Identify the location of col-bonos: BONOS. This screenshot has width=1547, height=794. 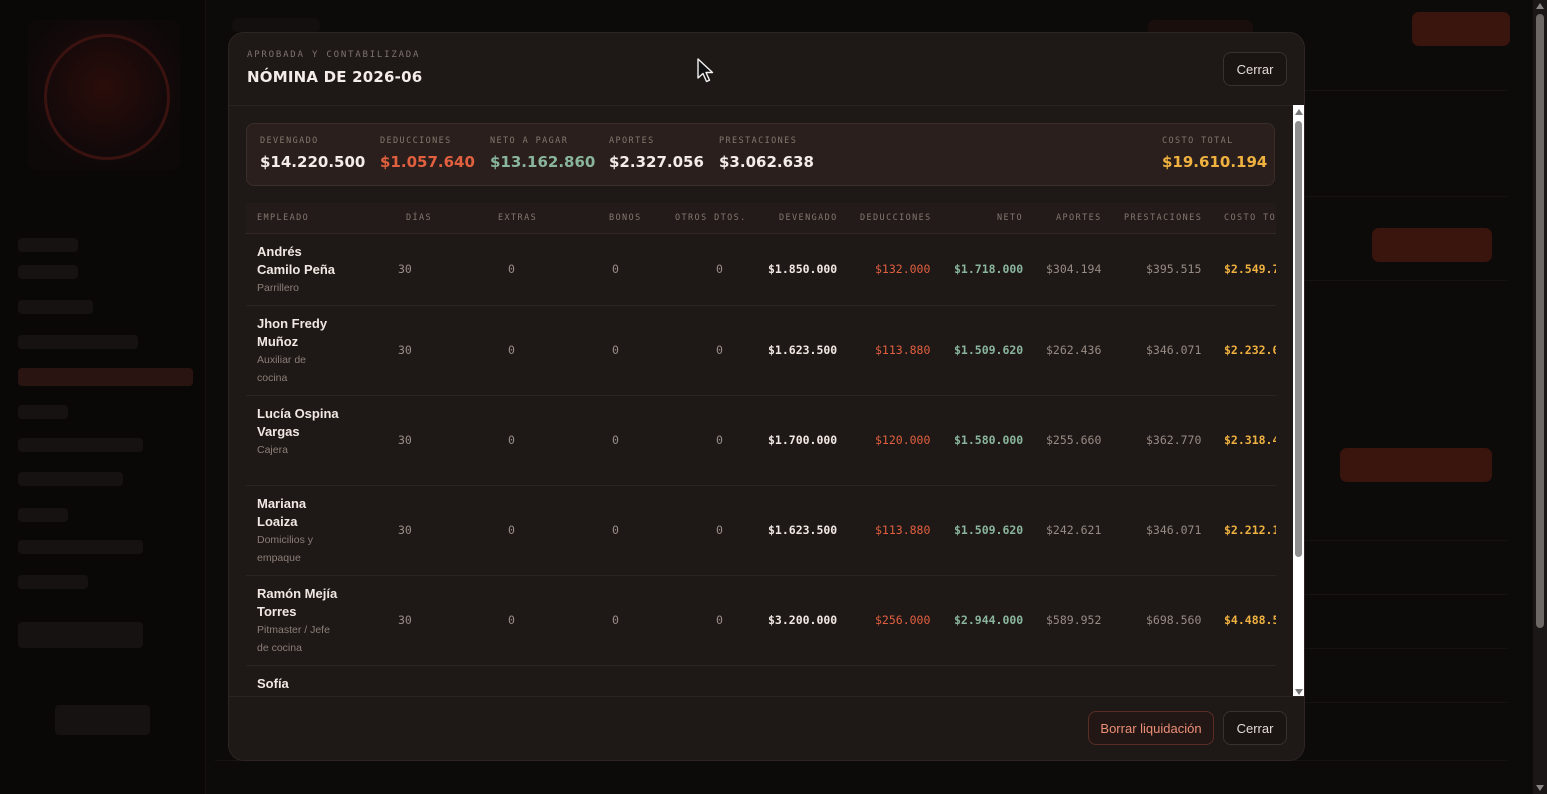
(625, 218).